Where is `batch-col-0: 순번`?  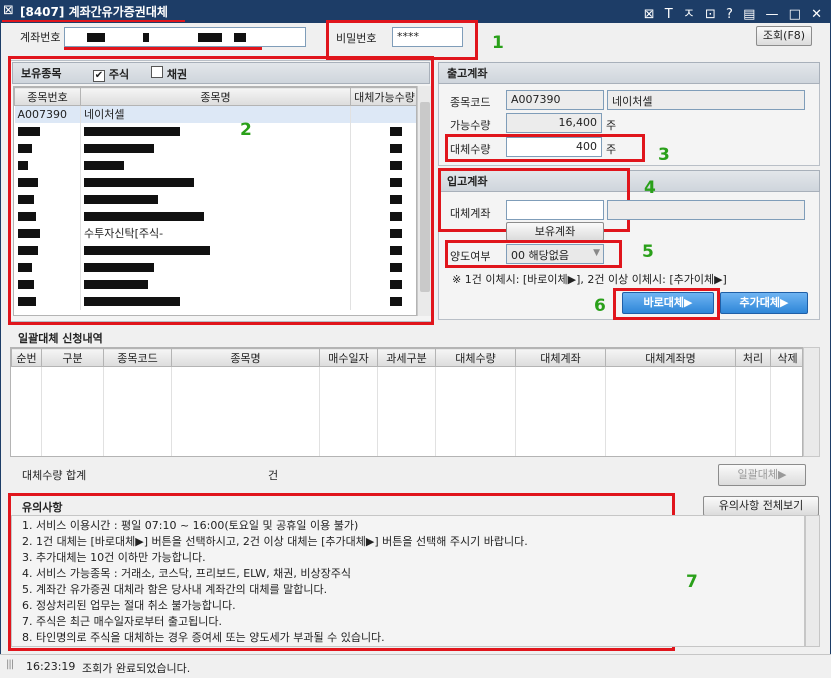
batch-col-0: 순번 is located at coordinates (26, 357).